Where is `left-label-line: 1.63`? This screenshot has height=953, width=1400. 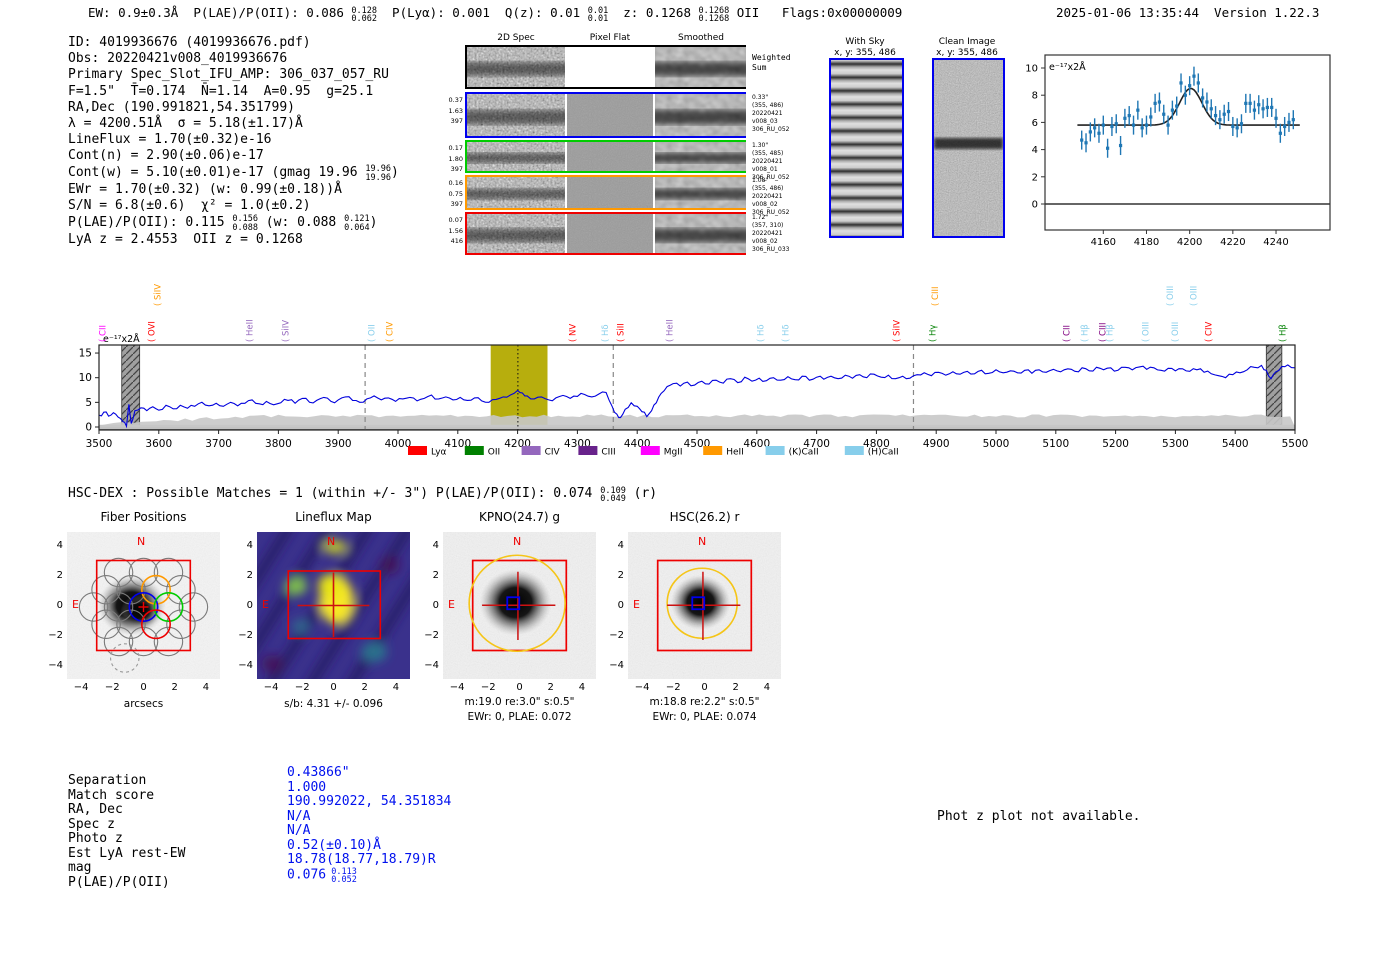
left-label-line: 1.63 is located at coordinates (455, 110).